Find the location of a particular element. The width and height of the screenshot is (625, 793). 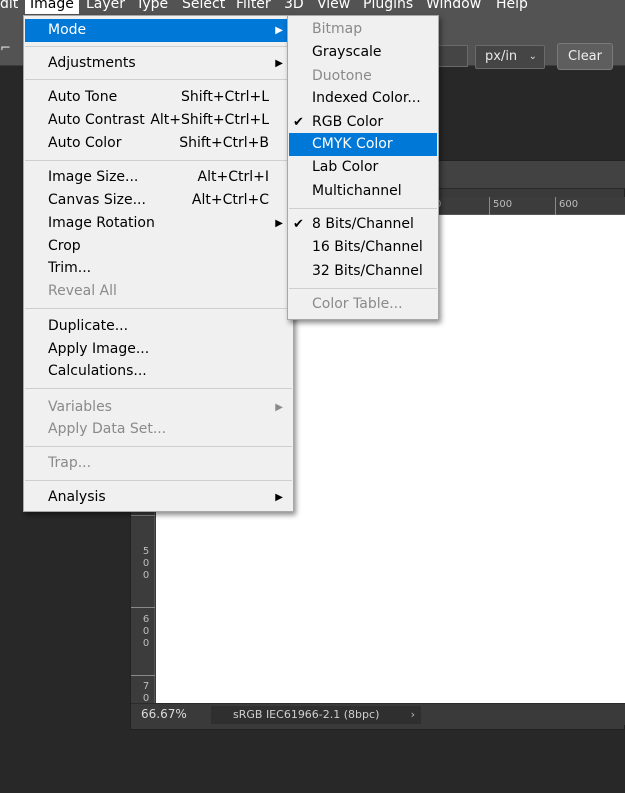

menu-item-label: Auto Tone is located at coordinates (83, 97).